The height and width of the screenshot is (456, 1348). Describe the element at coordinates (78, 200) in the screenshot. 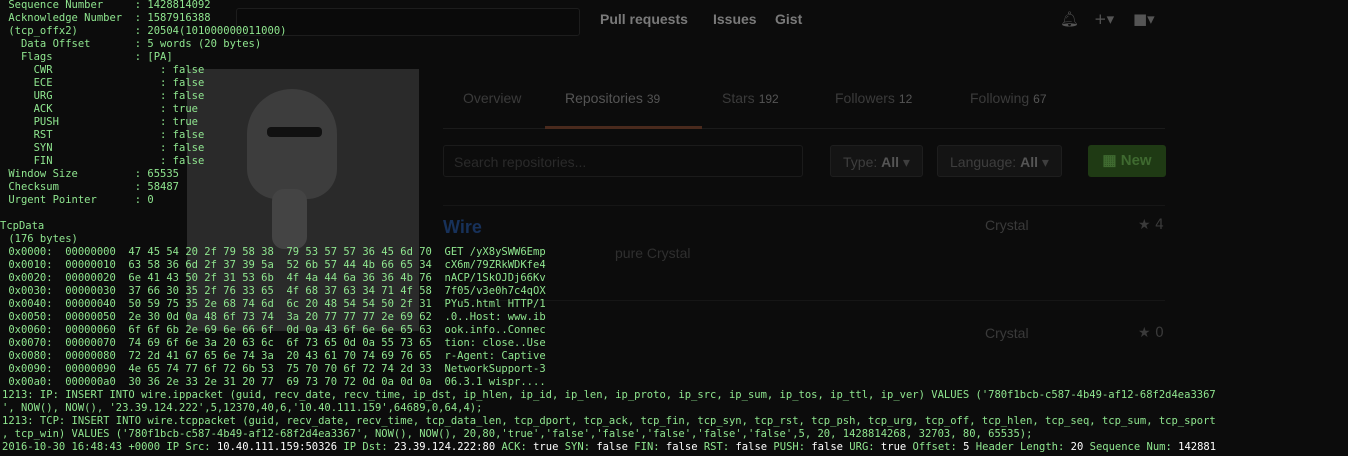

I see `tcp-field-line: Urgent Pointer : 0` at that location.